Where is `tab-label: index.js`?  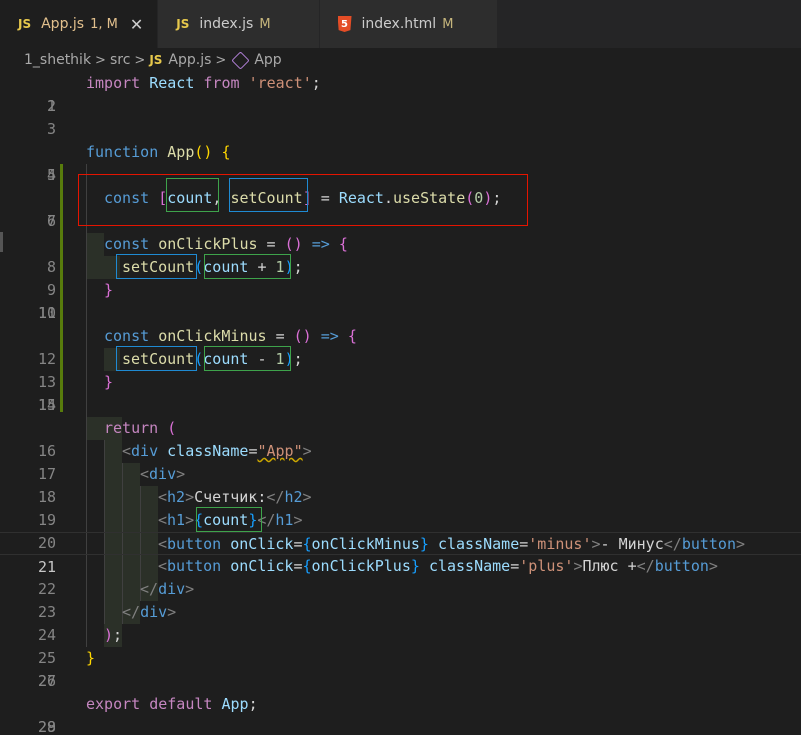 tab-label: index.js is located at coordinates (226, 24).